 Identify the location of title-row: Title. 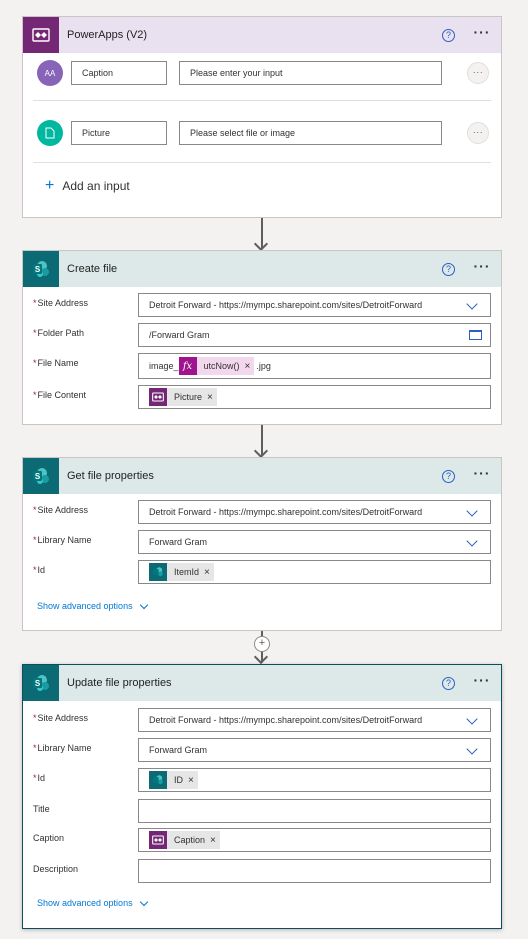
(262, 811).